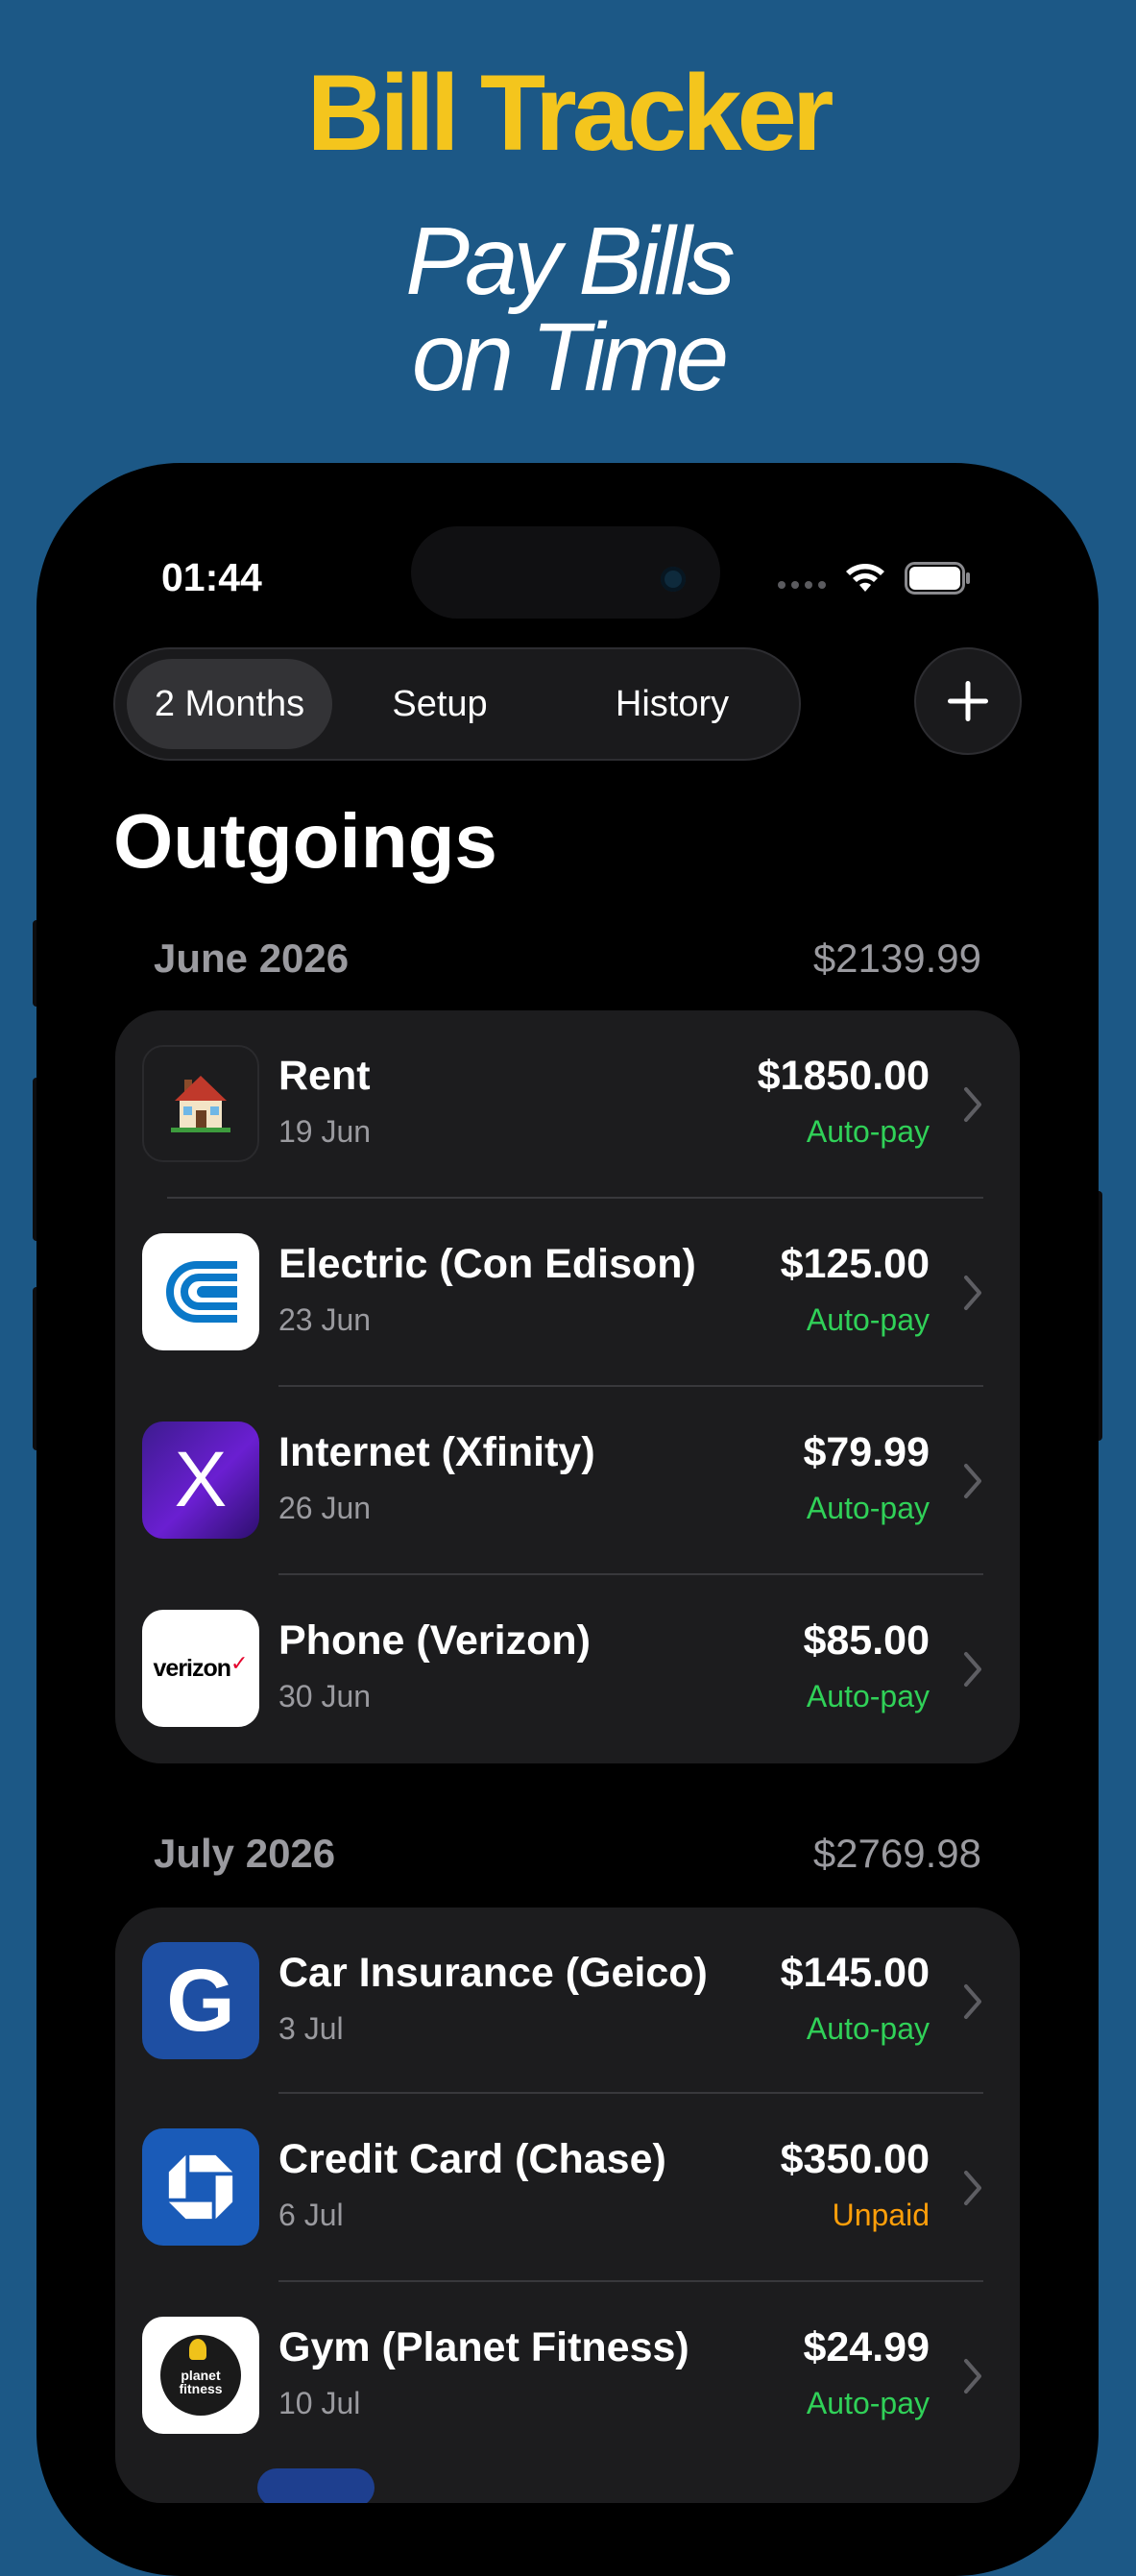  Describe the element at coordinates (325, 1131) in the screenshot. I see `bill-date: 19 Jun` at that location.